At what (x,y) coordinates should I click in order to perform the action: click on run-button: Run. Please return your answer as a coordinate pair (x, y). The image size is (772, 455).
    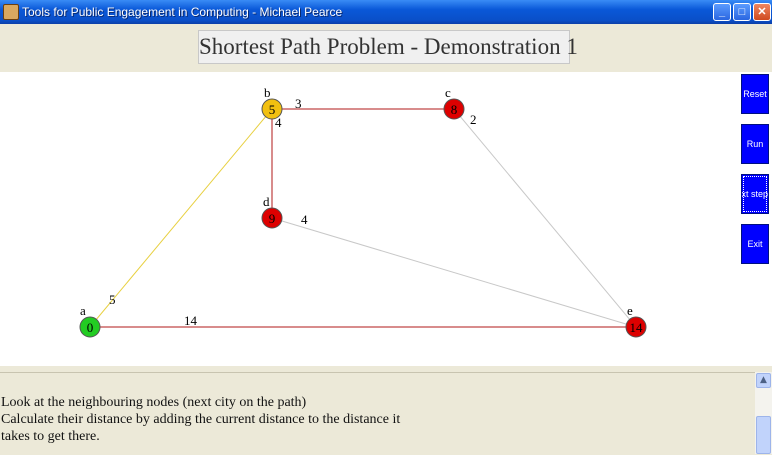
    Looking at the image, I should click on (755, 144).